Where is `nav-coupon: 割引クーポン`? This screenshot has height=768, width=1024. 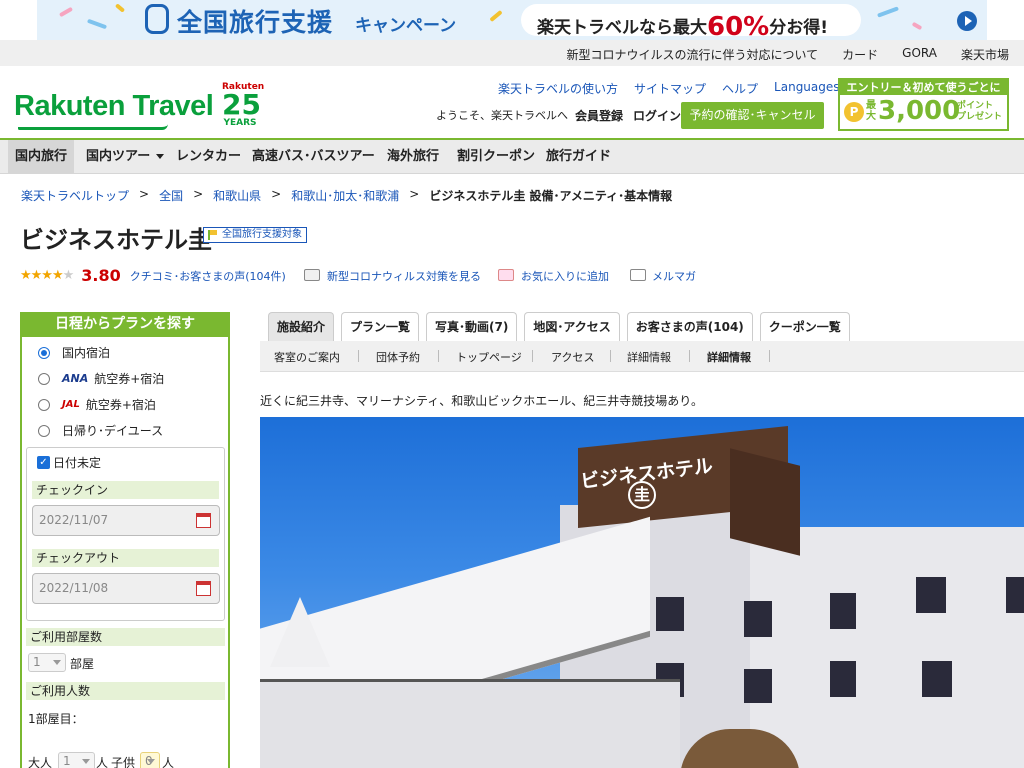 nav-coupon: 割引クーポン is located at coordinates (496, 156).